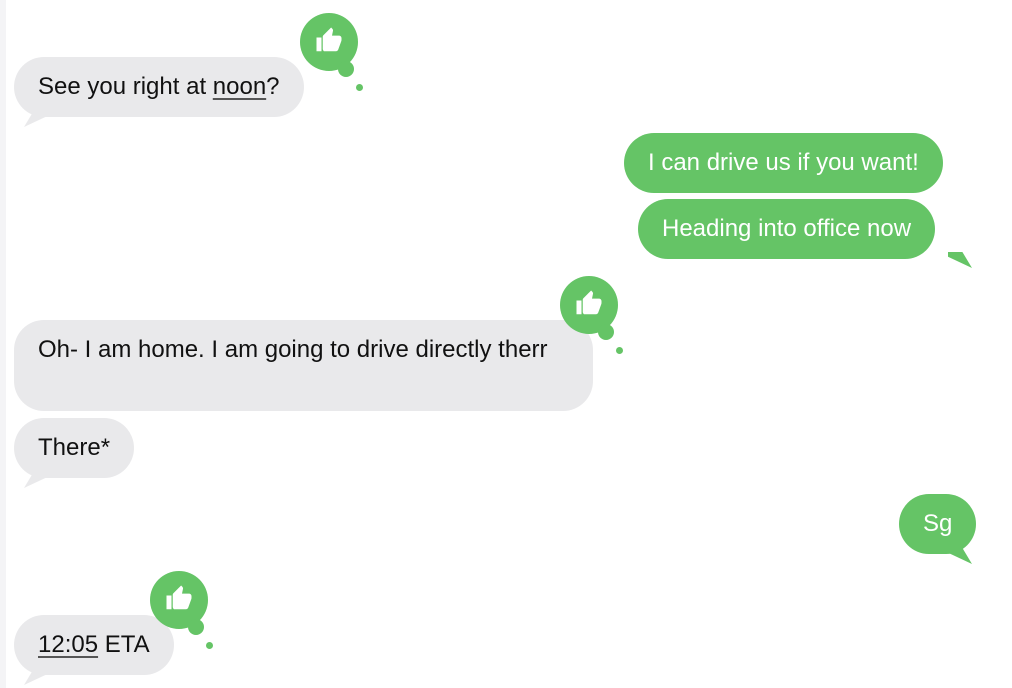 This screenshot has width=1012, height=688. What do you see at coordinates (239, 86) in the screenshot?
I see `date-link: noon` at bounding box center [239, 86].